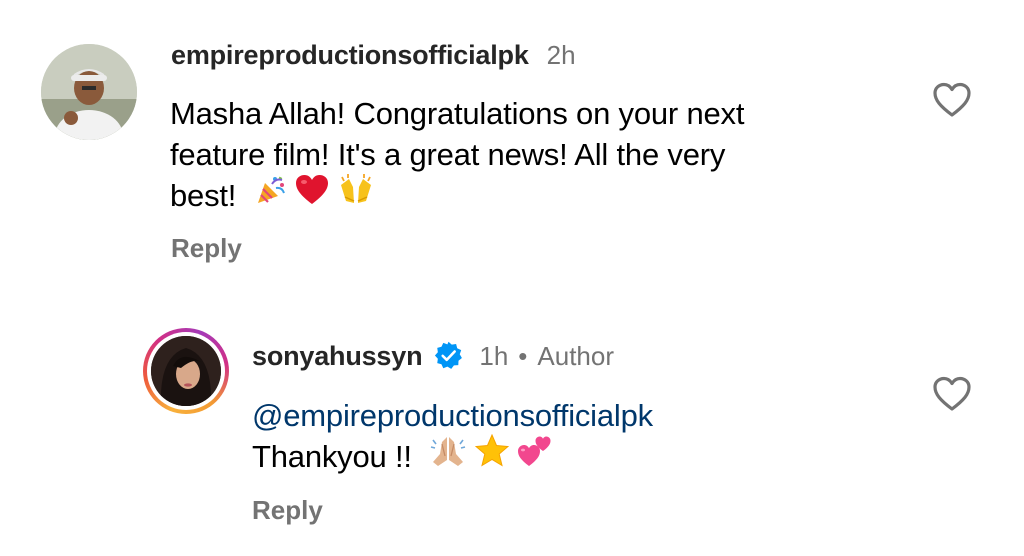  What do you see at coordinates (337, 356) in the screenshot?
I see `username: sonyahussyn` at bounding box center [337, 356].